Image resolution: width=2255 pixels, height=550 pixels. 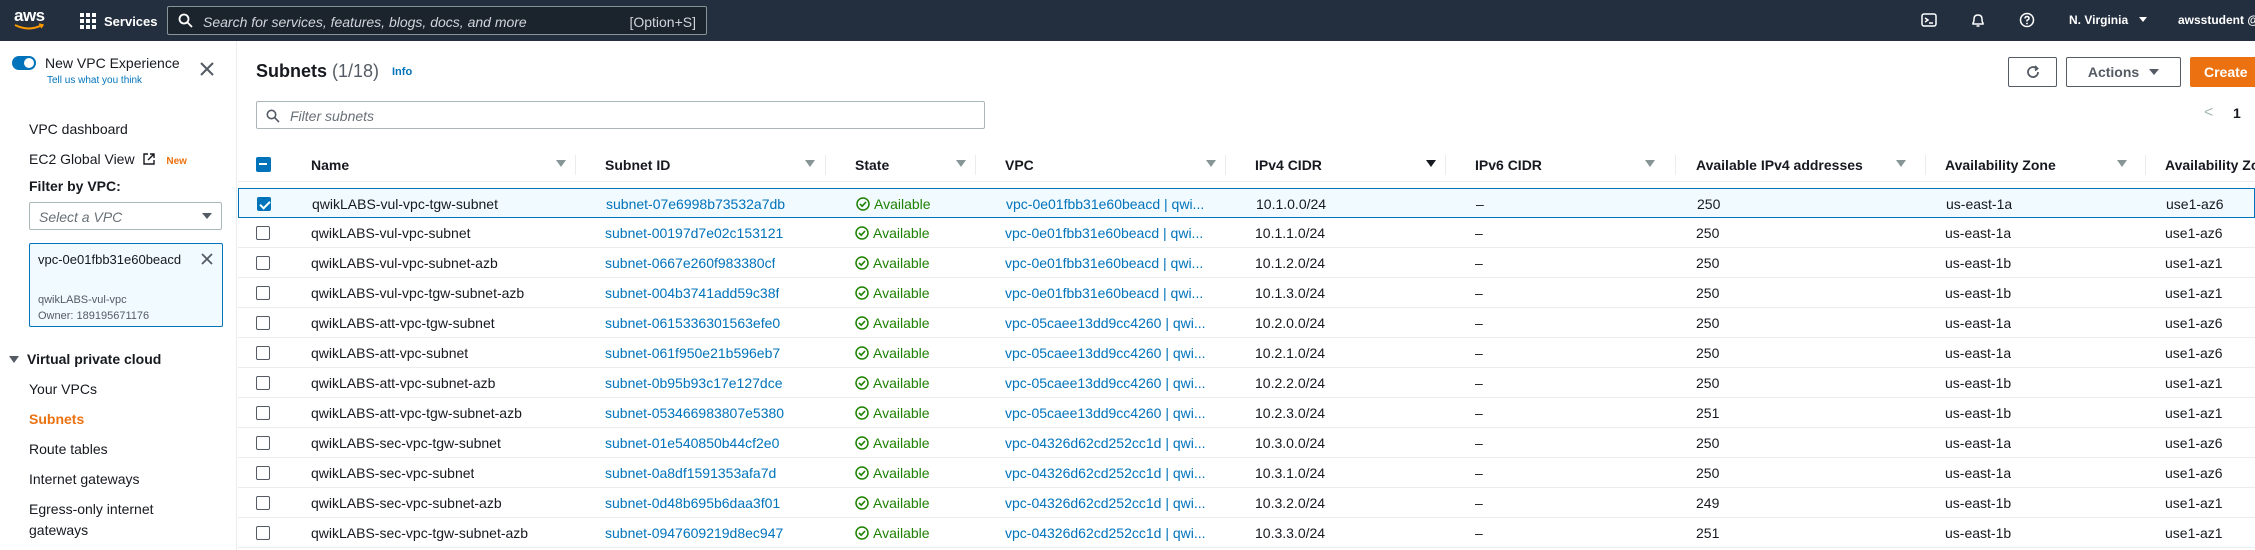 I want to click on column-header-name: Name, so click(x=330, y=165).